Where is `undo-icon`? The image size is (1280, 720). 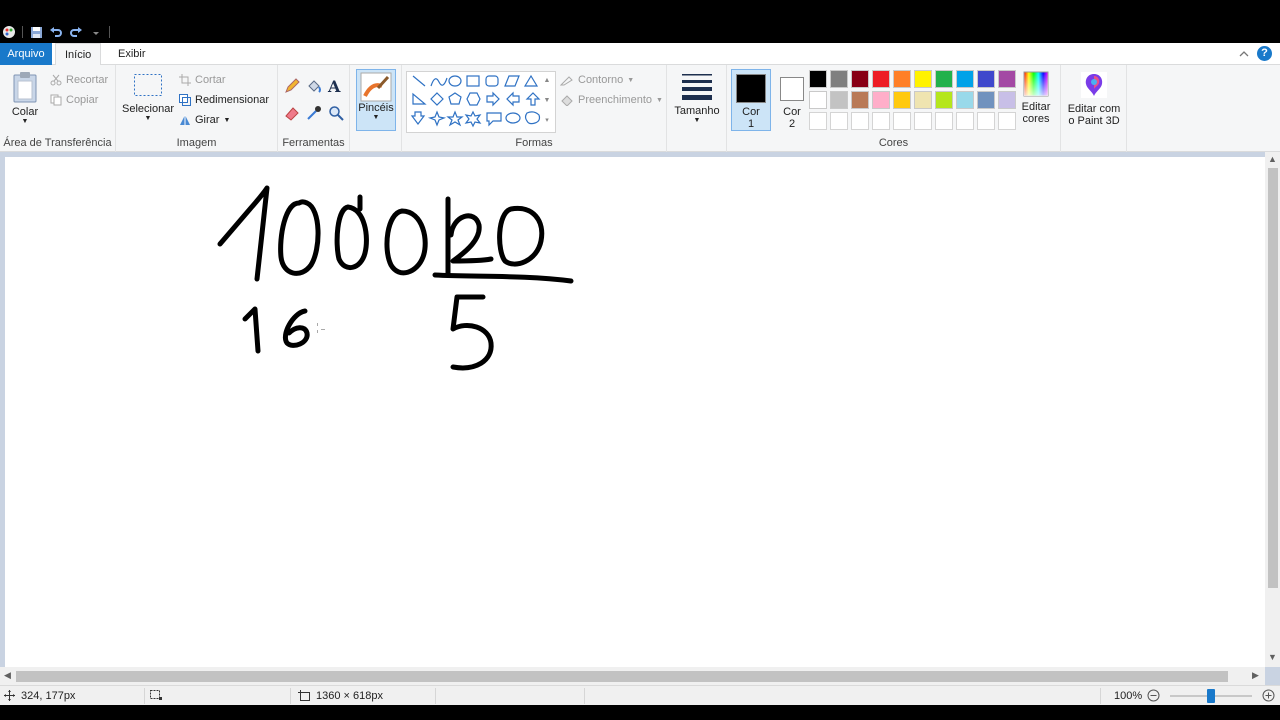 undo-icon is located at coordinates (56, 32).